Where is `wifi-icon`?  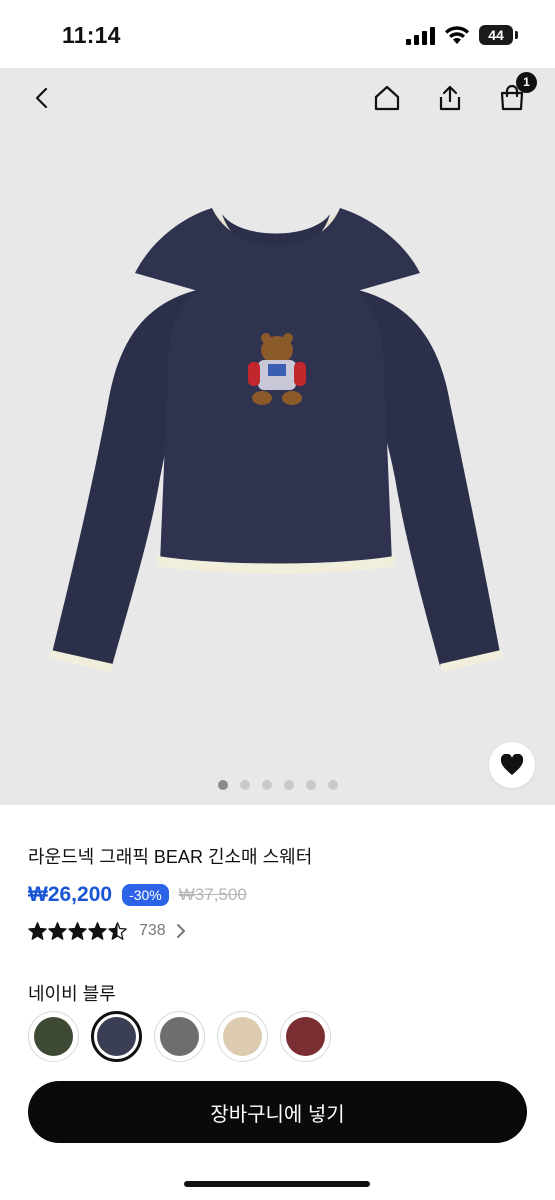 wifi-icon is located at coordinates (457, 35).